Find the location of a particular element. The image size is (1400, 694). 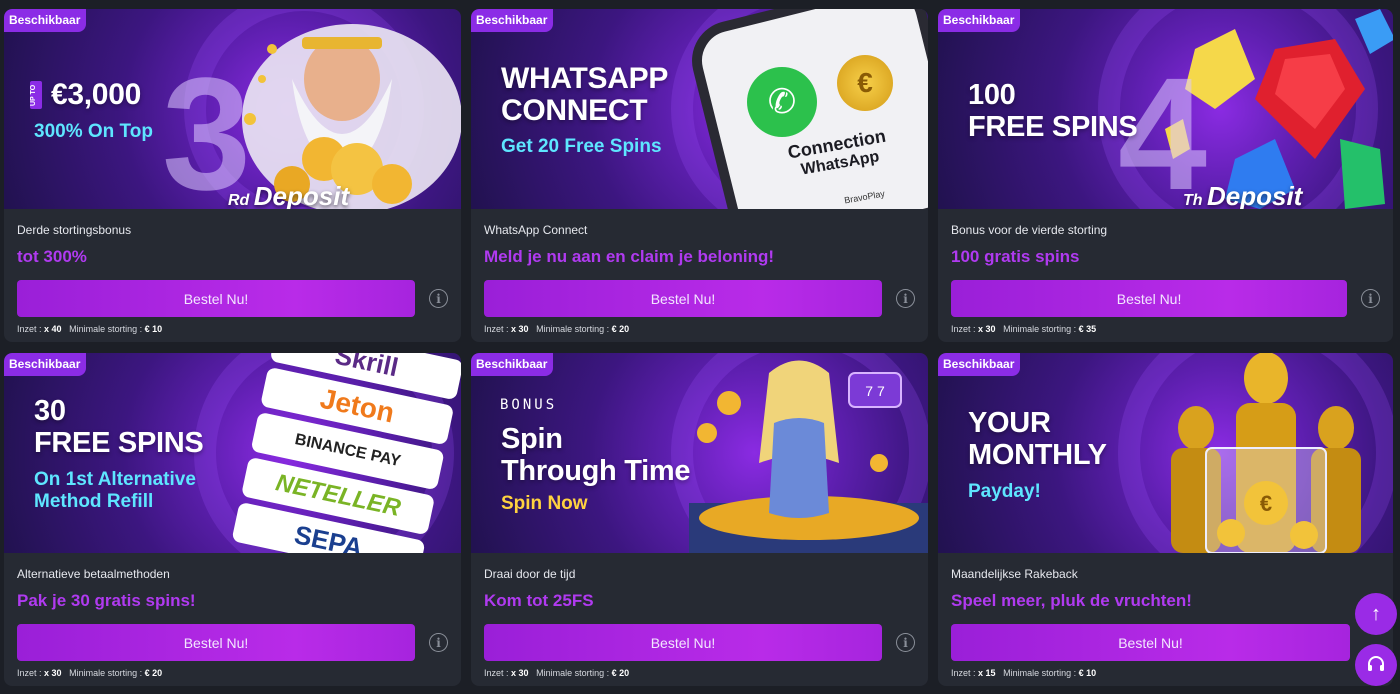

upto-label: UP TO is located at coordinates (36, 95).